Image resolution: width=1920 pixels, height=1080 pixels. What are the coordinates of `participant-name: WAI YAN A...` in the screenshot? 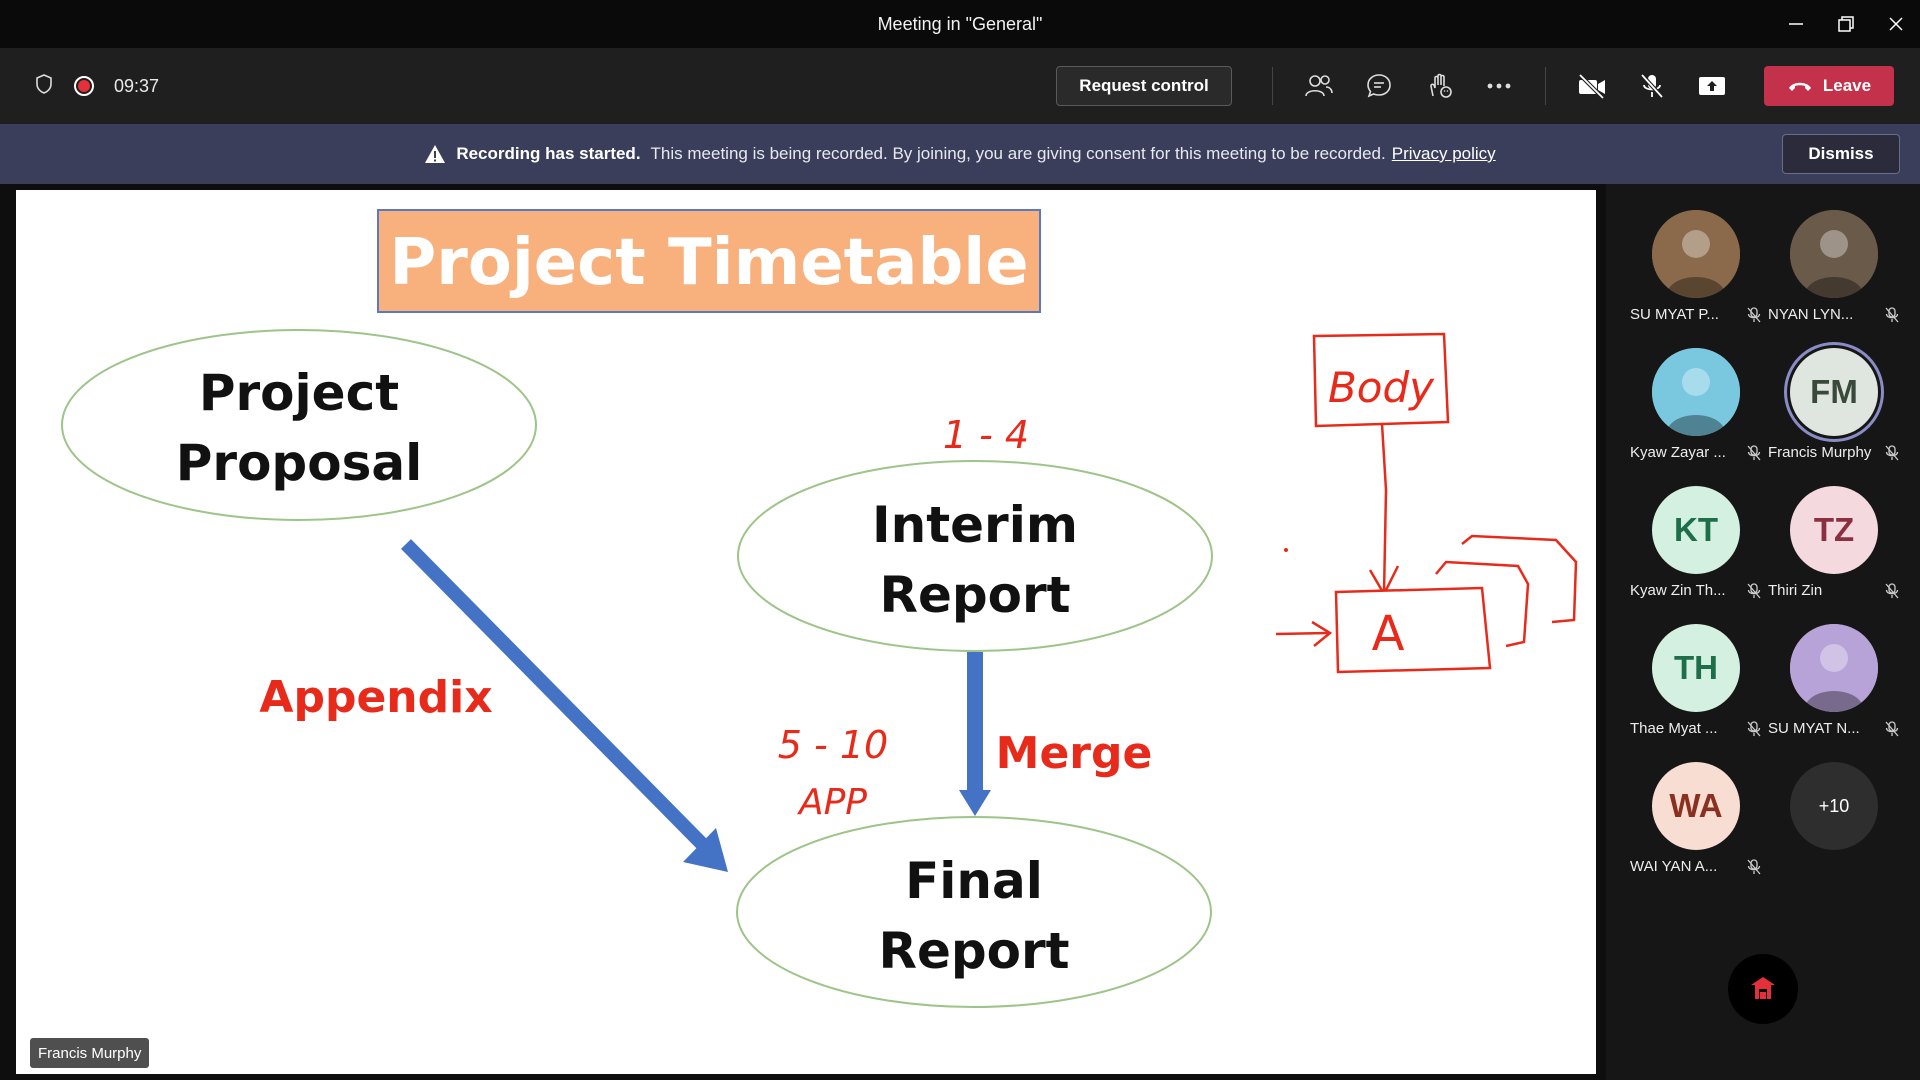 It's located at (1674, 866).